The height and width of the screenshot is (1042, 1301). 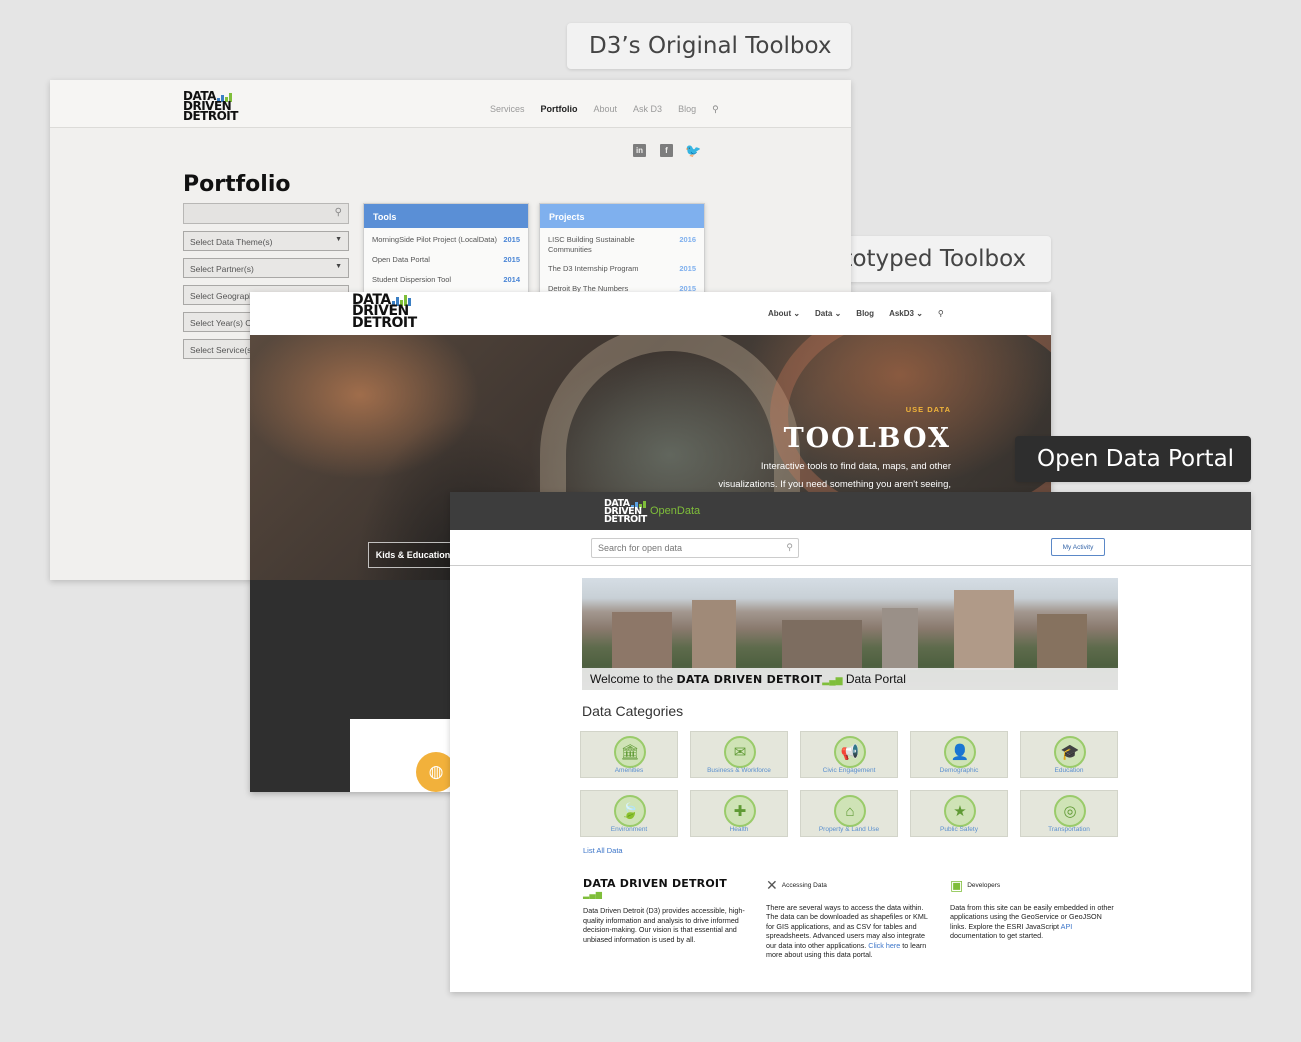 What do you see at coordinates (647, 109) in the screenshot?
I see `nav-ask-d3: Ask D3` at bounding box center [647, 109].